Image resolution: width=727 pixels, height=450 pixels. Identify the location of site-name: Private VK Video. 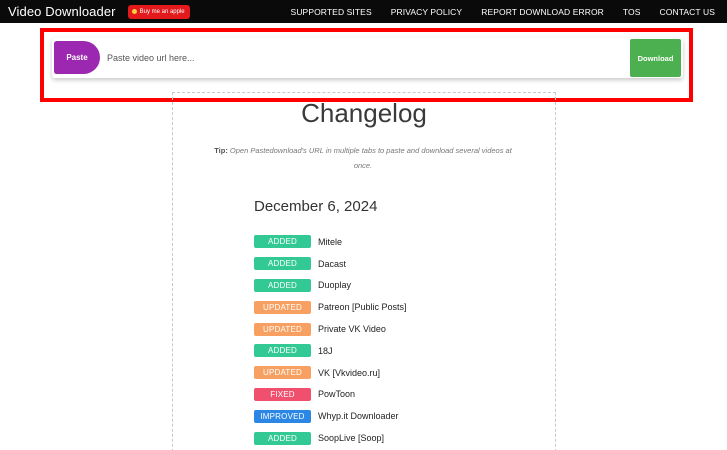
(352, 329).